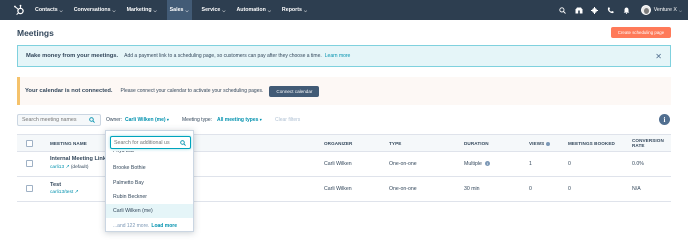 This screenshot has height=250, width=688. What do you see at coordinates (79, 167) in the screenshot?
I see `default-badge: (default)` at bounding box center [79, 167].